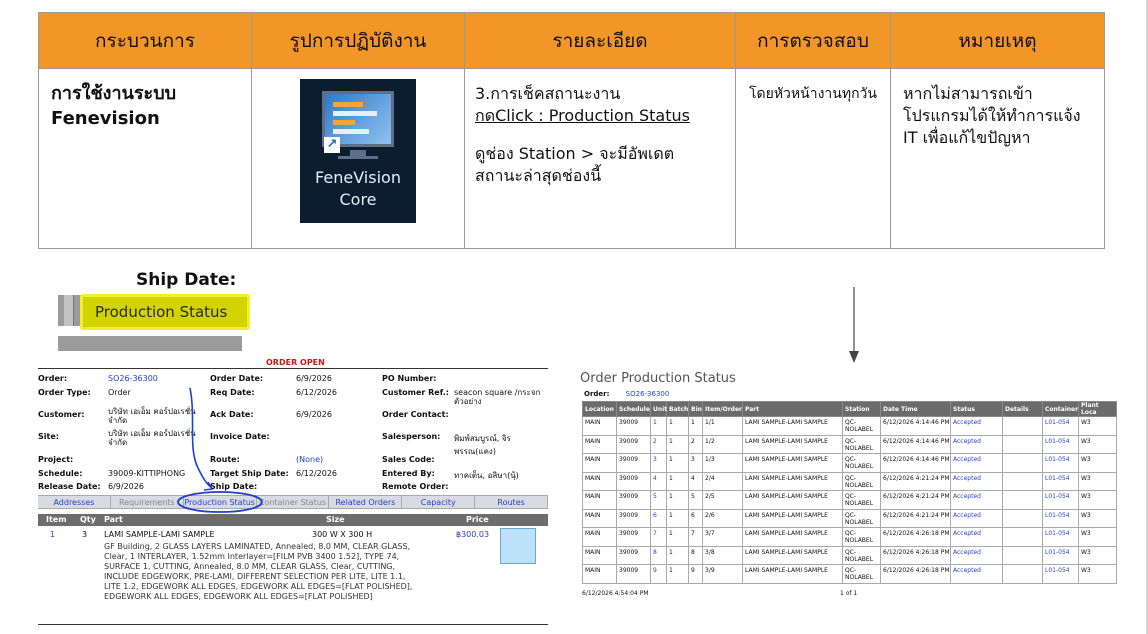  Describe the element at coordinates (976, 409) in the screenshot. I see `production-col-header: Status` at that location.